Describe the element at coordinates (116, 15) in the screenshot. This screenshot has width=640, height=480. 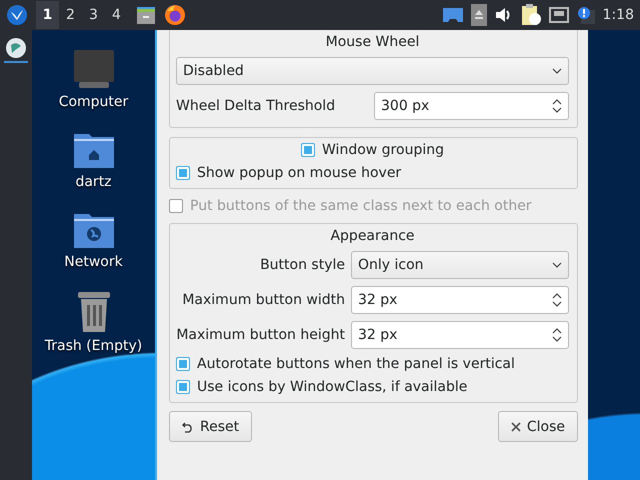
I see `workspace-button: 4` at that location.